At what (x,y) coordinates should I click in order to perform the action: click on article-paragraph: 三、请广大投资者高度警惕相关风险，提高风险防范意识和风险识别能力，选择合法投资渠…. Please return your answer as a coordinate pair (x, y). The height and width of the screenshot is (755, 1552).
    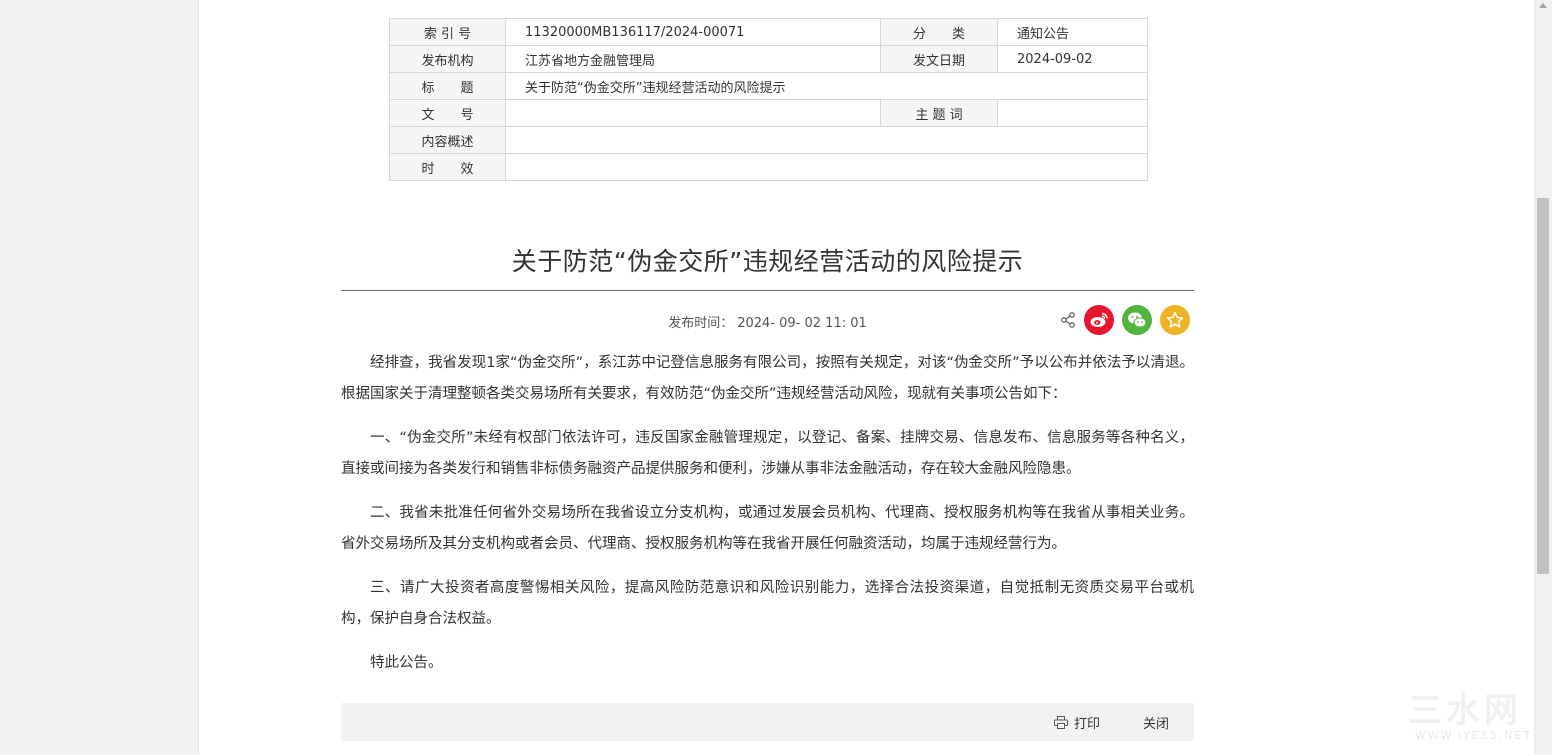
    Looking at the image, I should click on (767, 603).